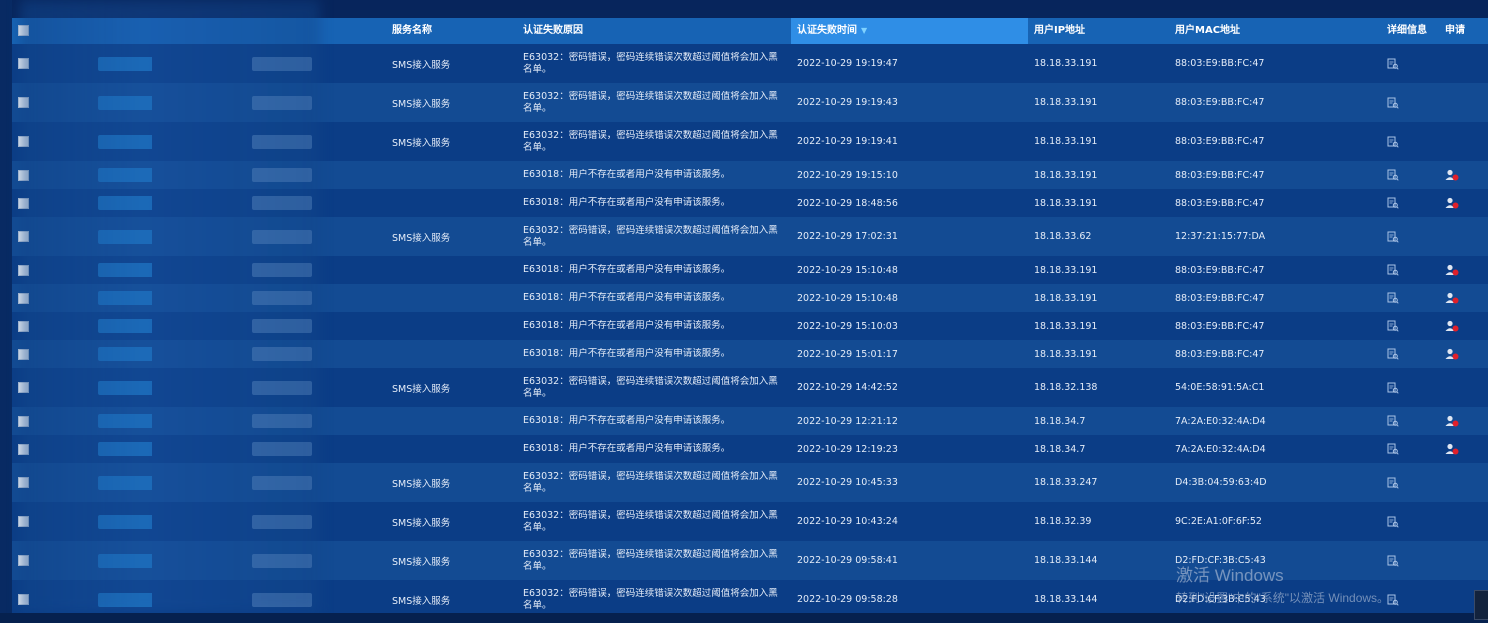  Describe the element at coordinates (847, 175) in the screenshot. I see `failure-time-cell: 2022-10-29 19:15:10` at that location.